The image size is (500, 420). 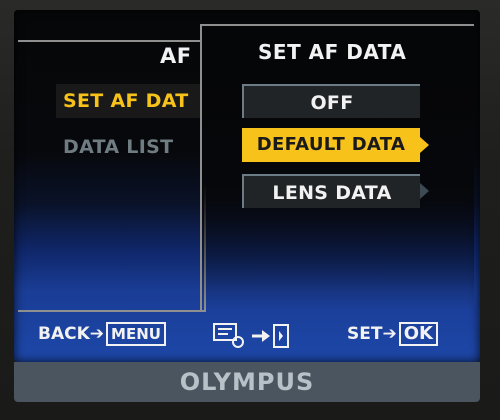 I want to click on af-data-hint, so click(x=253, y=337).